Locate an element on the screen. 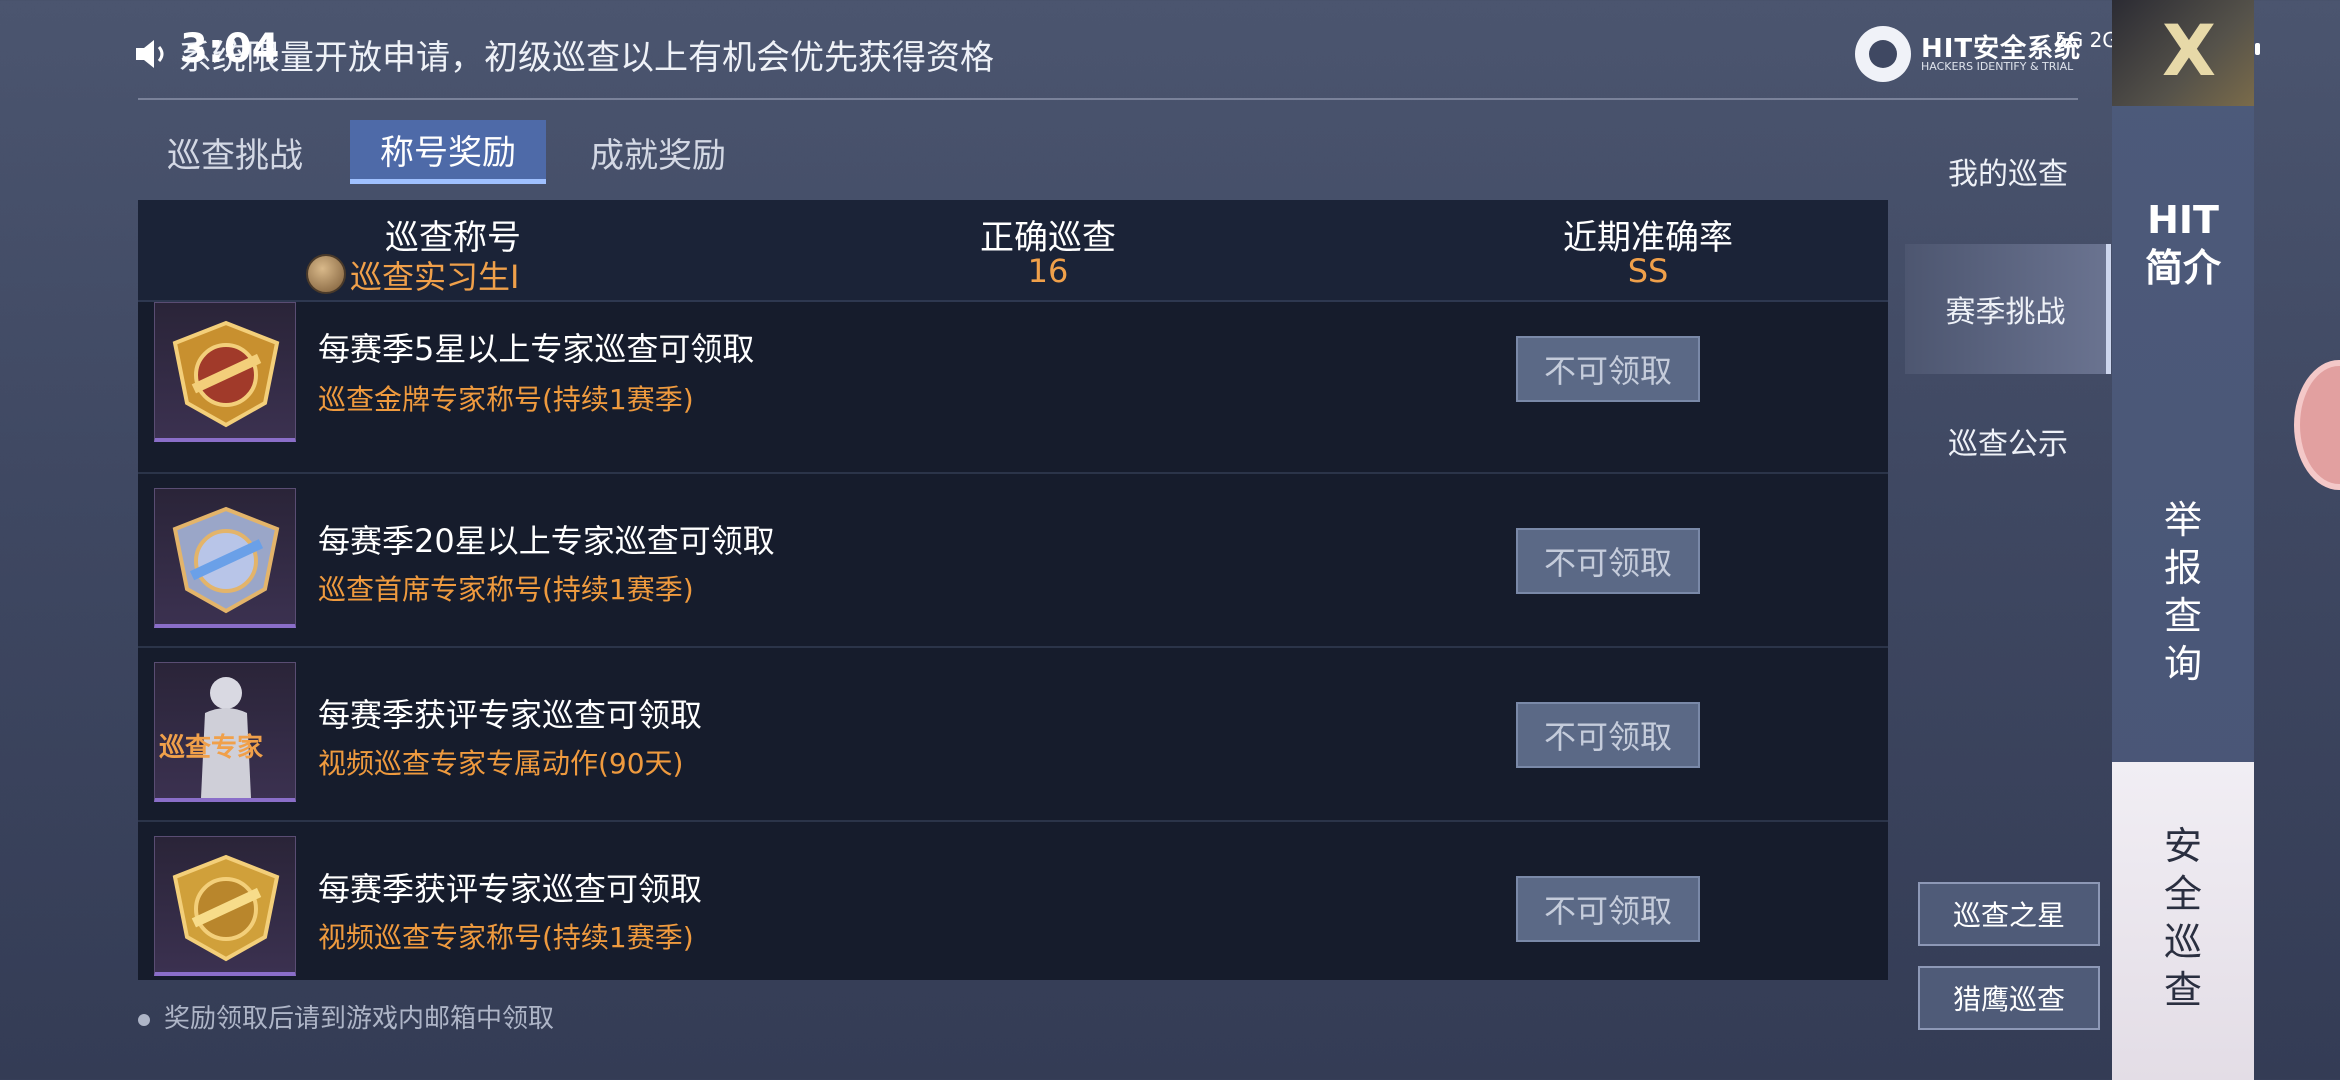  patrol-star-button: 巡查之星 is located at coordinates (2009, 914).